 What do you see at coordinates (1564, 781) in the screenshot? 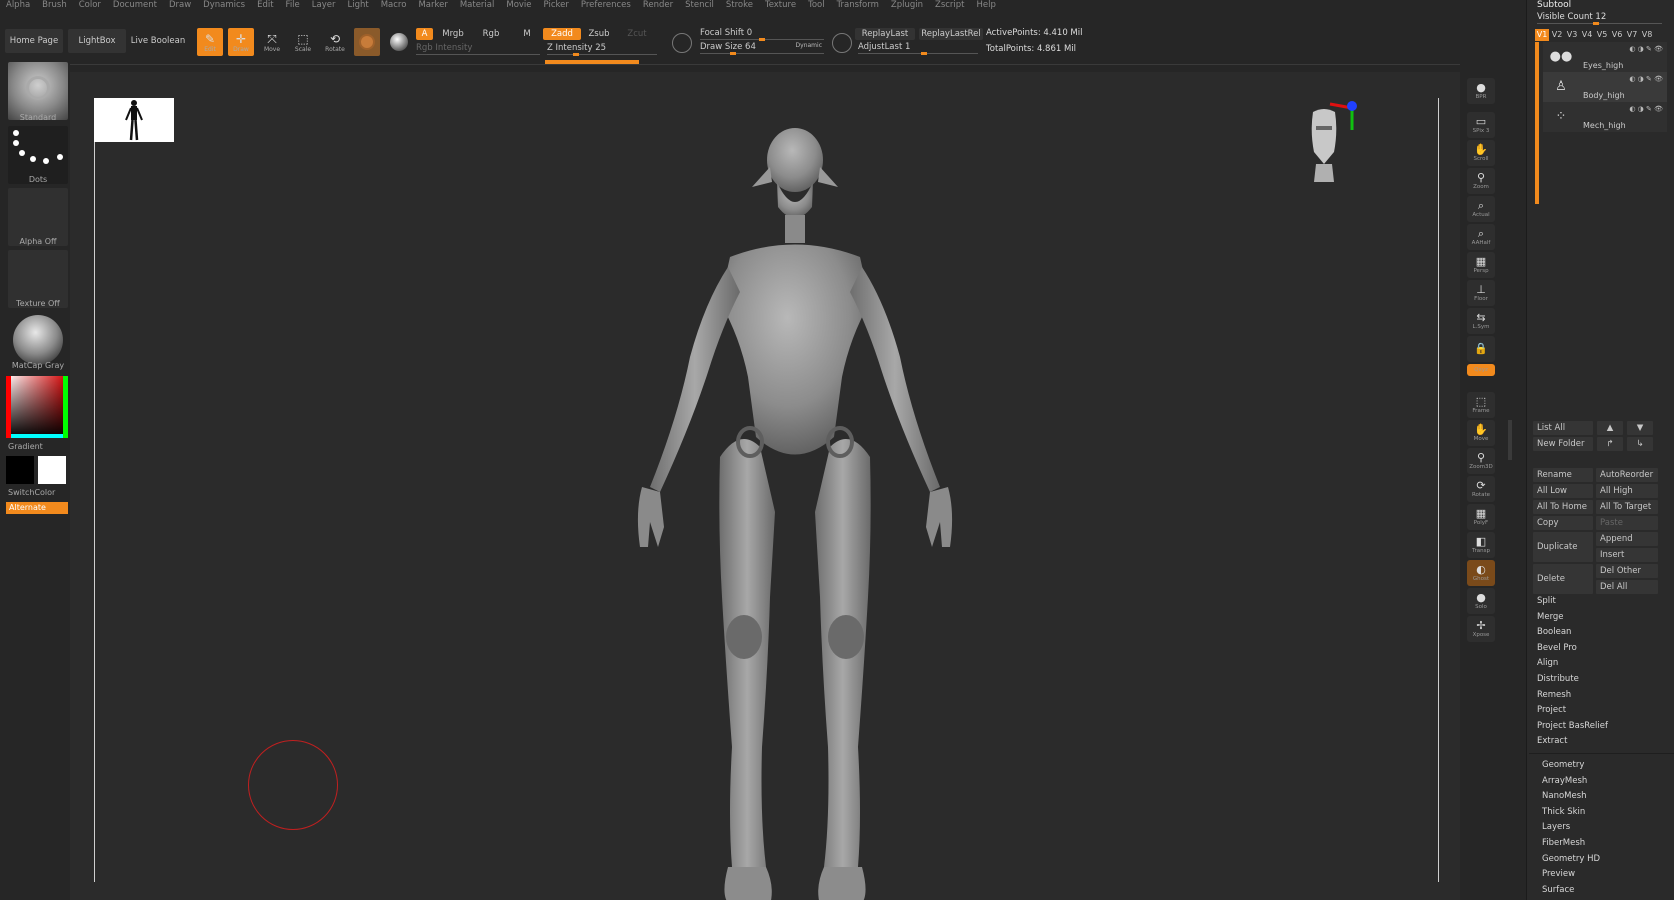
I see `section-arraymesh: ArrayMesh` at bounding box center [1564, 781].